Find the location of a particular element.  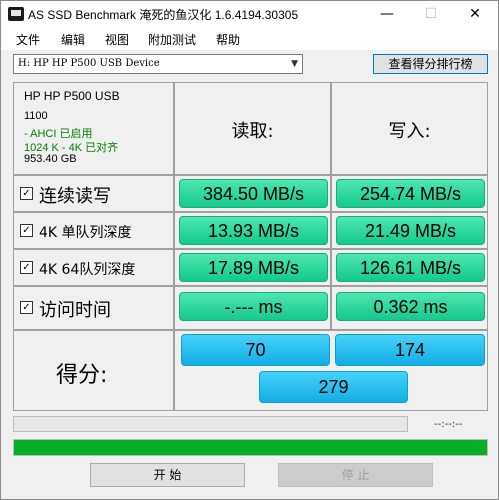

4k64-read-value: 17.89 MB/s is located at coordinates (253, 267).